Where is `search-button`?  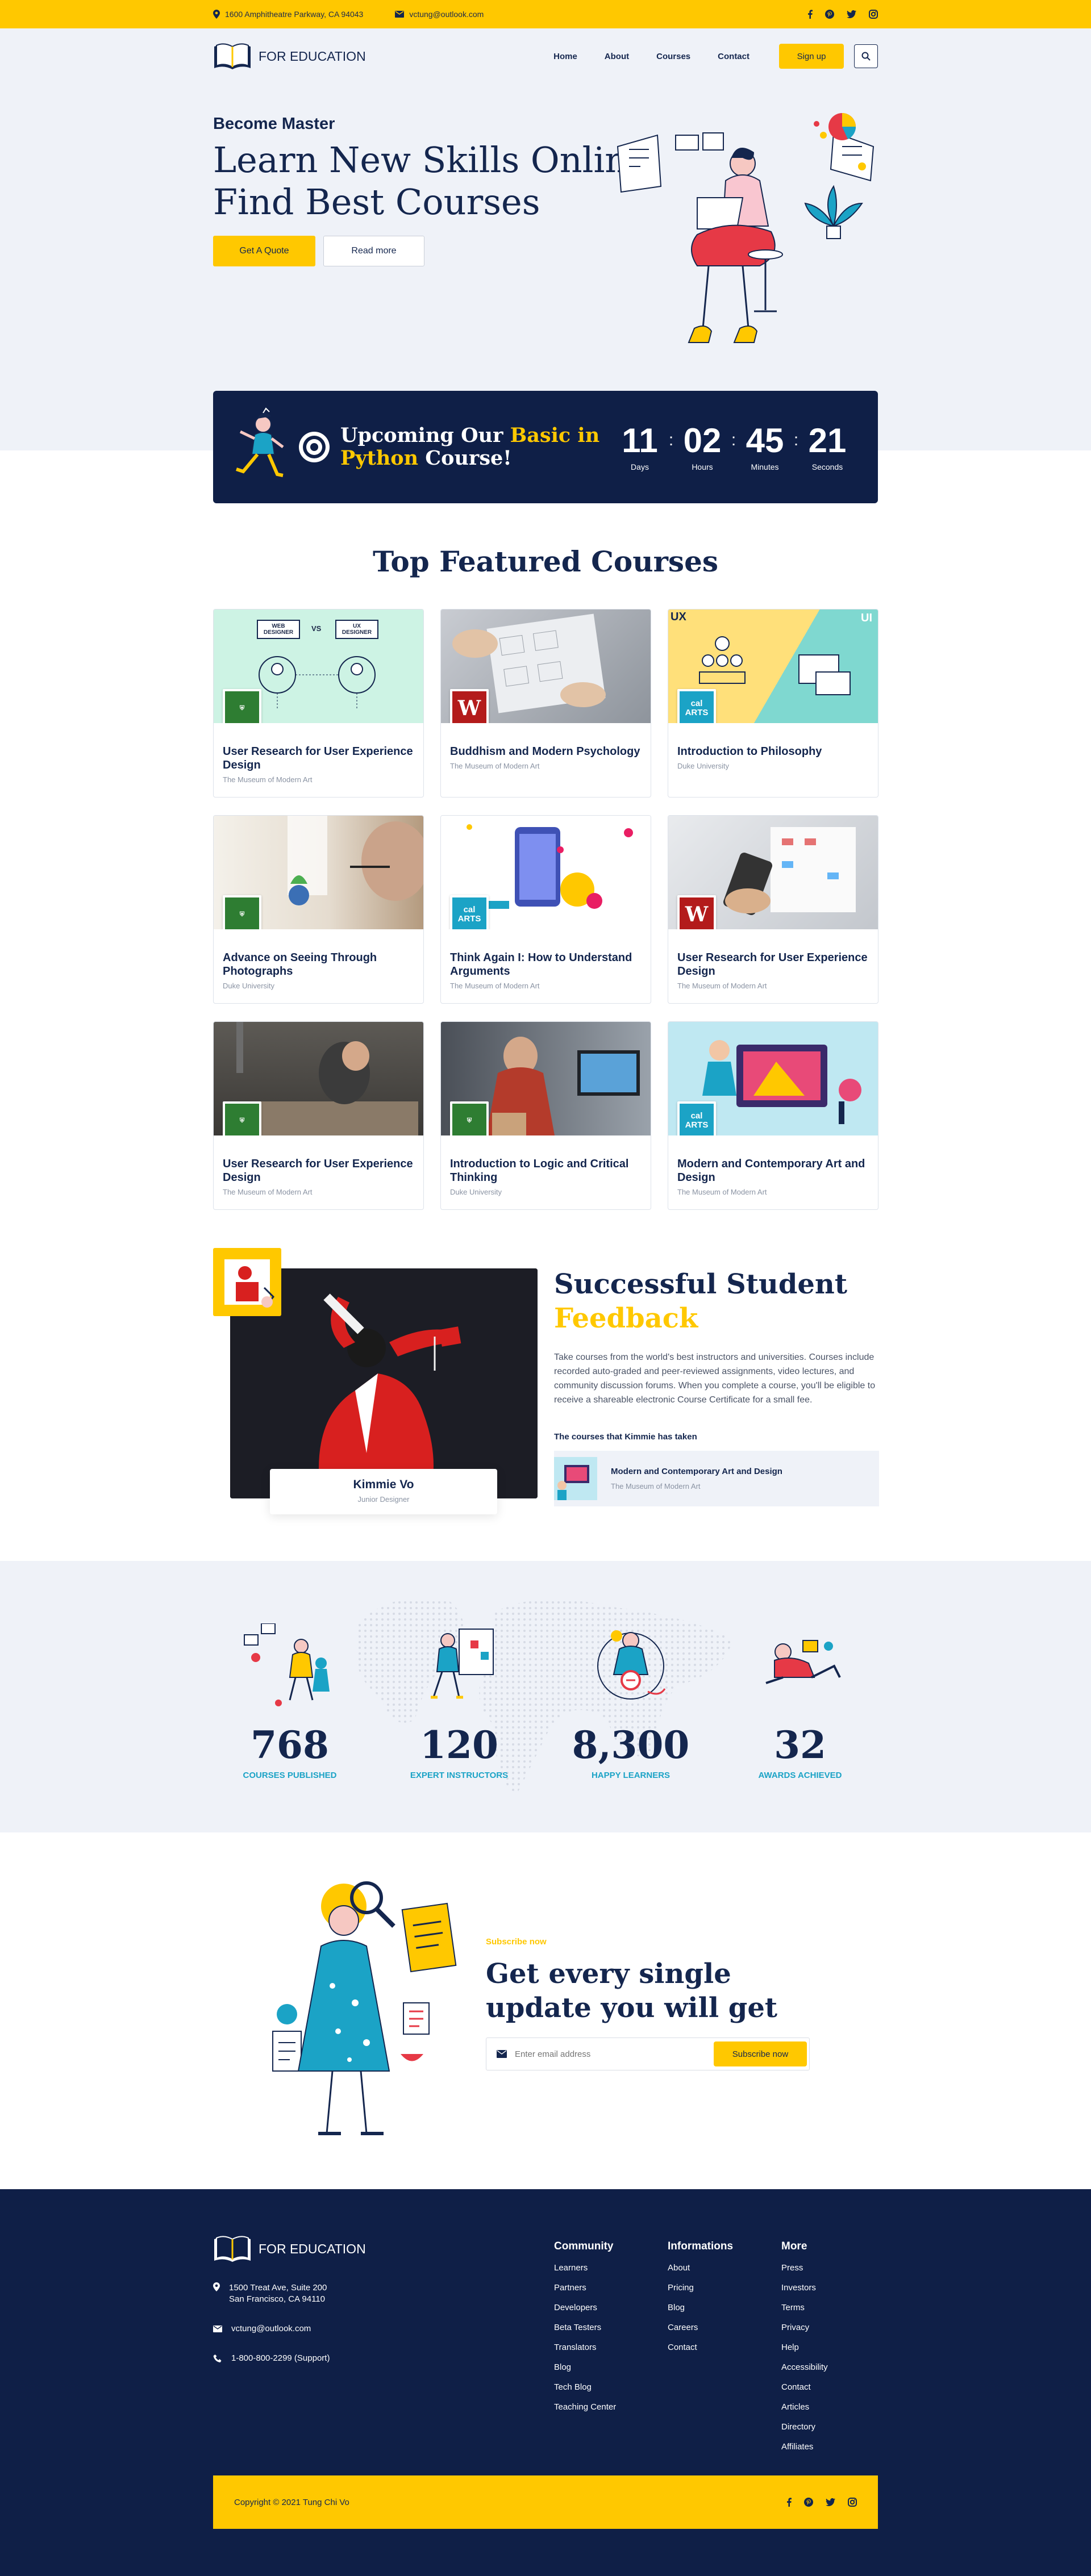 search-button is located at coordinates (866, 56).